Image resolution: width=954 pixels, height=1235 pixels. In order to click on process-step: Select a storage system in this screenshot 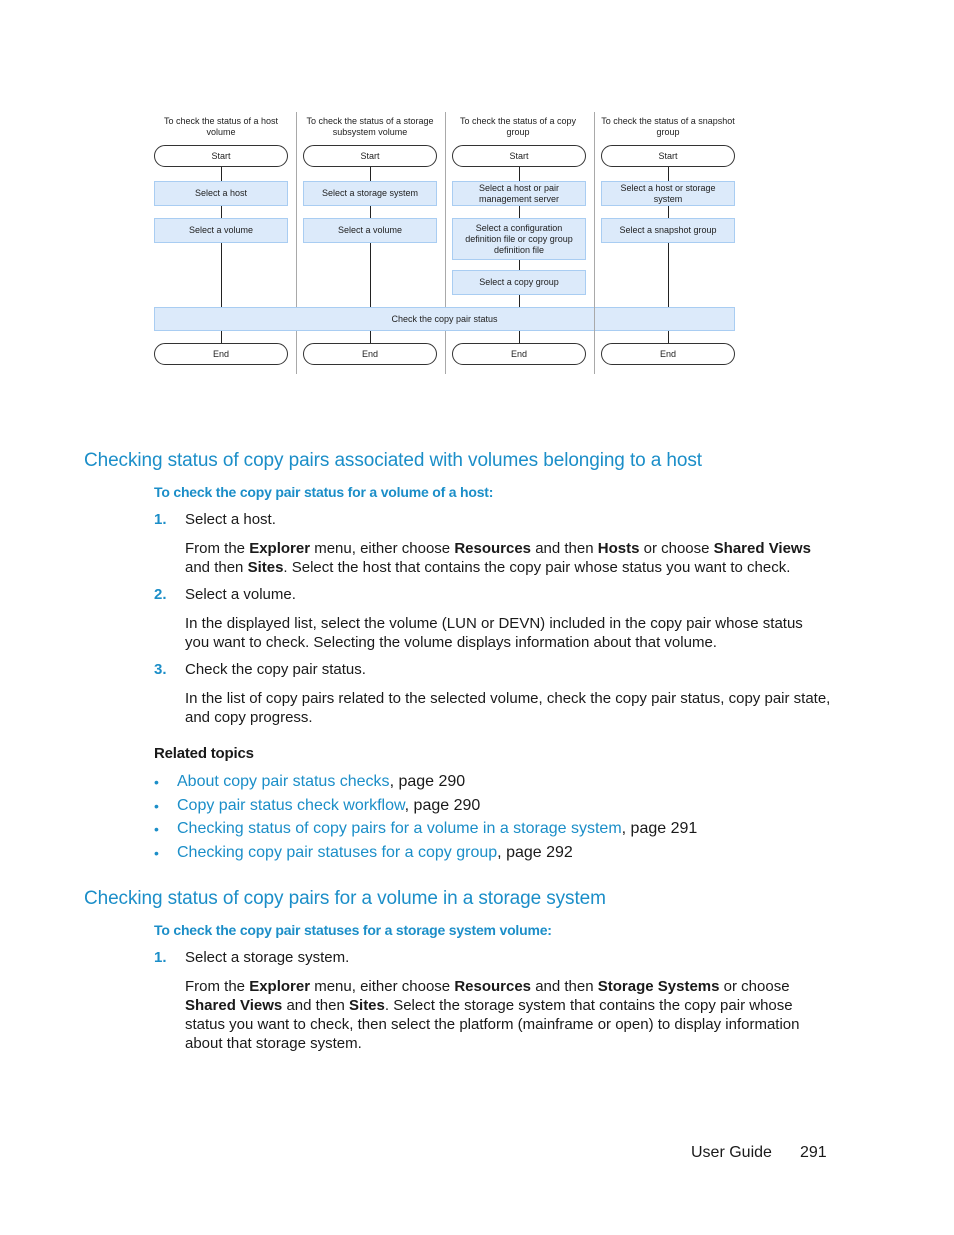, I will do `click(370, 193)`.